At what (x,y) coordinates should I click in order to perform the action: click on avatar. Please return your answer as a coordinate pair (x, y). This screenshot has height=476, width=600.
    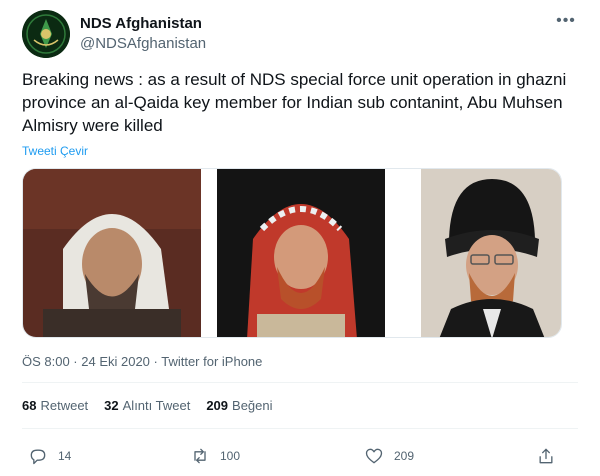
    Looking at the image, I should click on (46, 34).